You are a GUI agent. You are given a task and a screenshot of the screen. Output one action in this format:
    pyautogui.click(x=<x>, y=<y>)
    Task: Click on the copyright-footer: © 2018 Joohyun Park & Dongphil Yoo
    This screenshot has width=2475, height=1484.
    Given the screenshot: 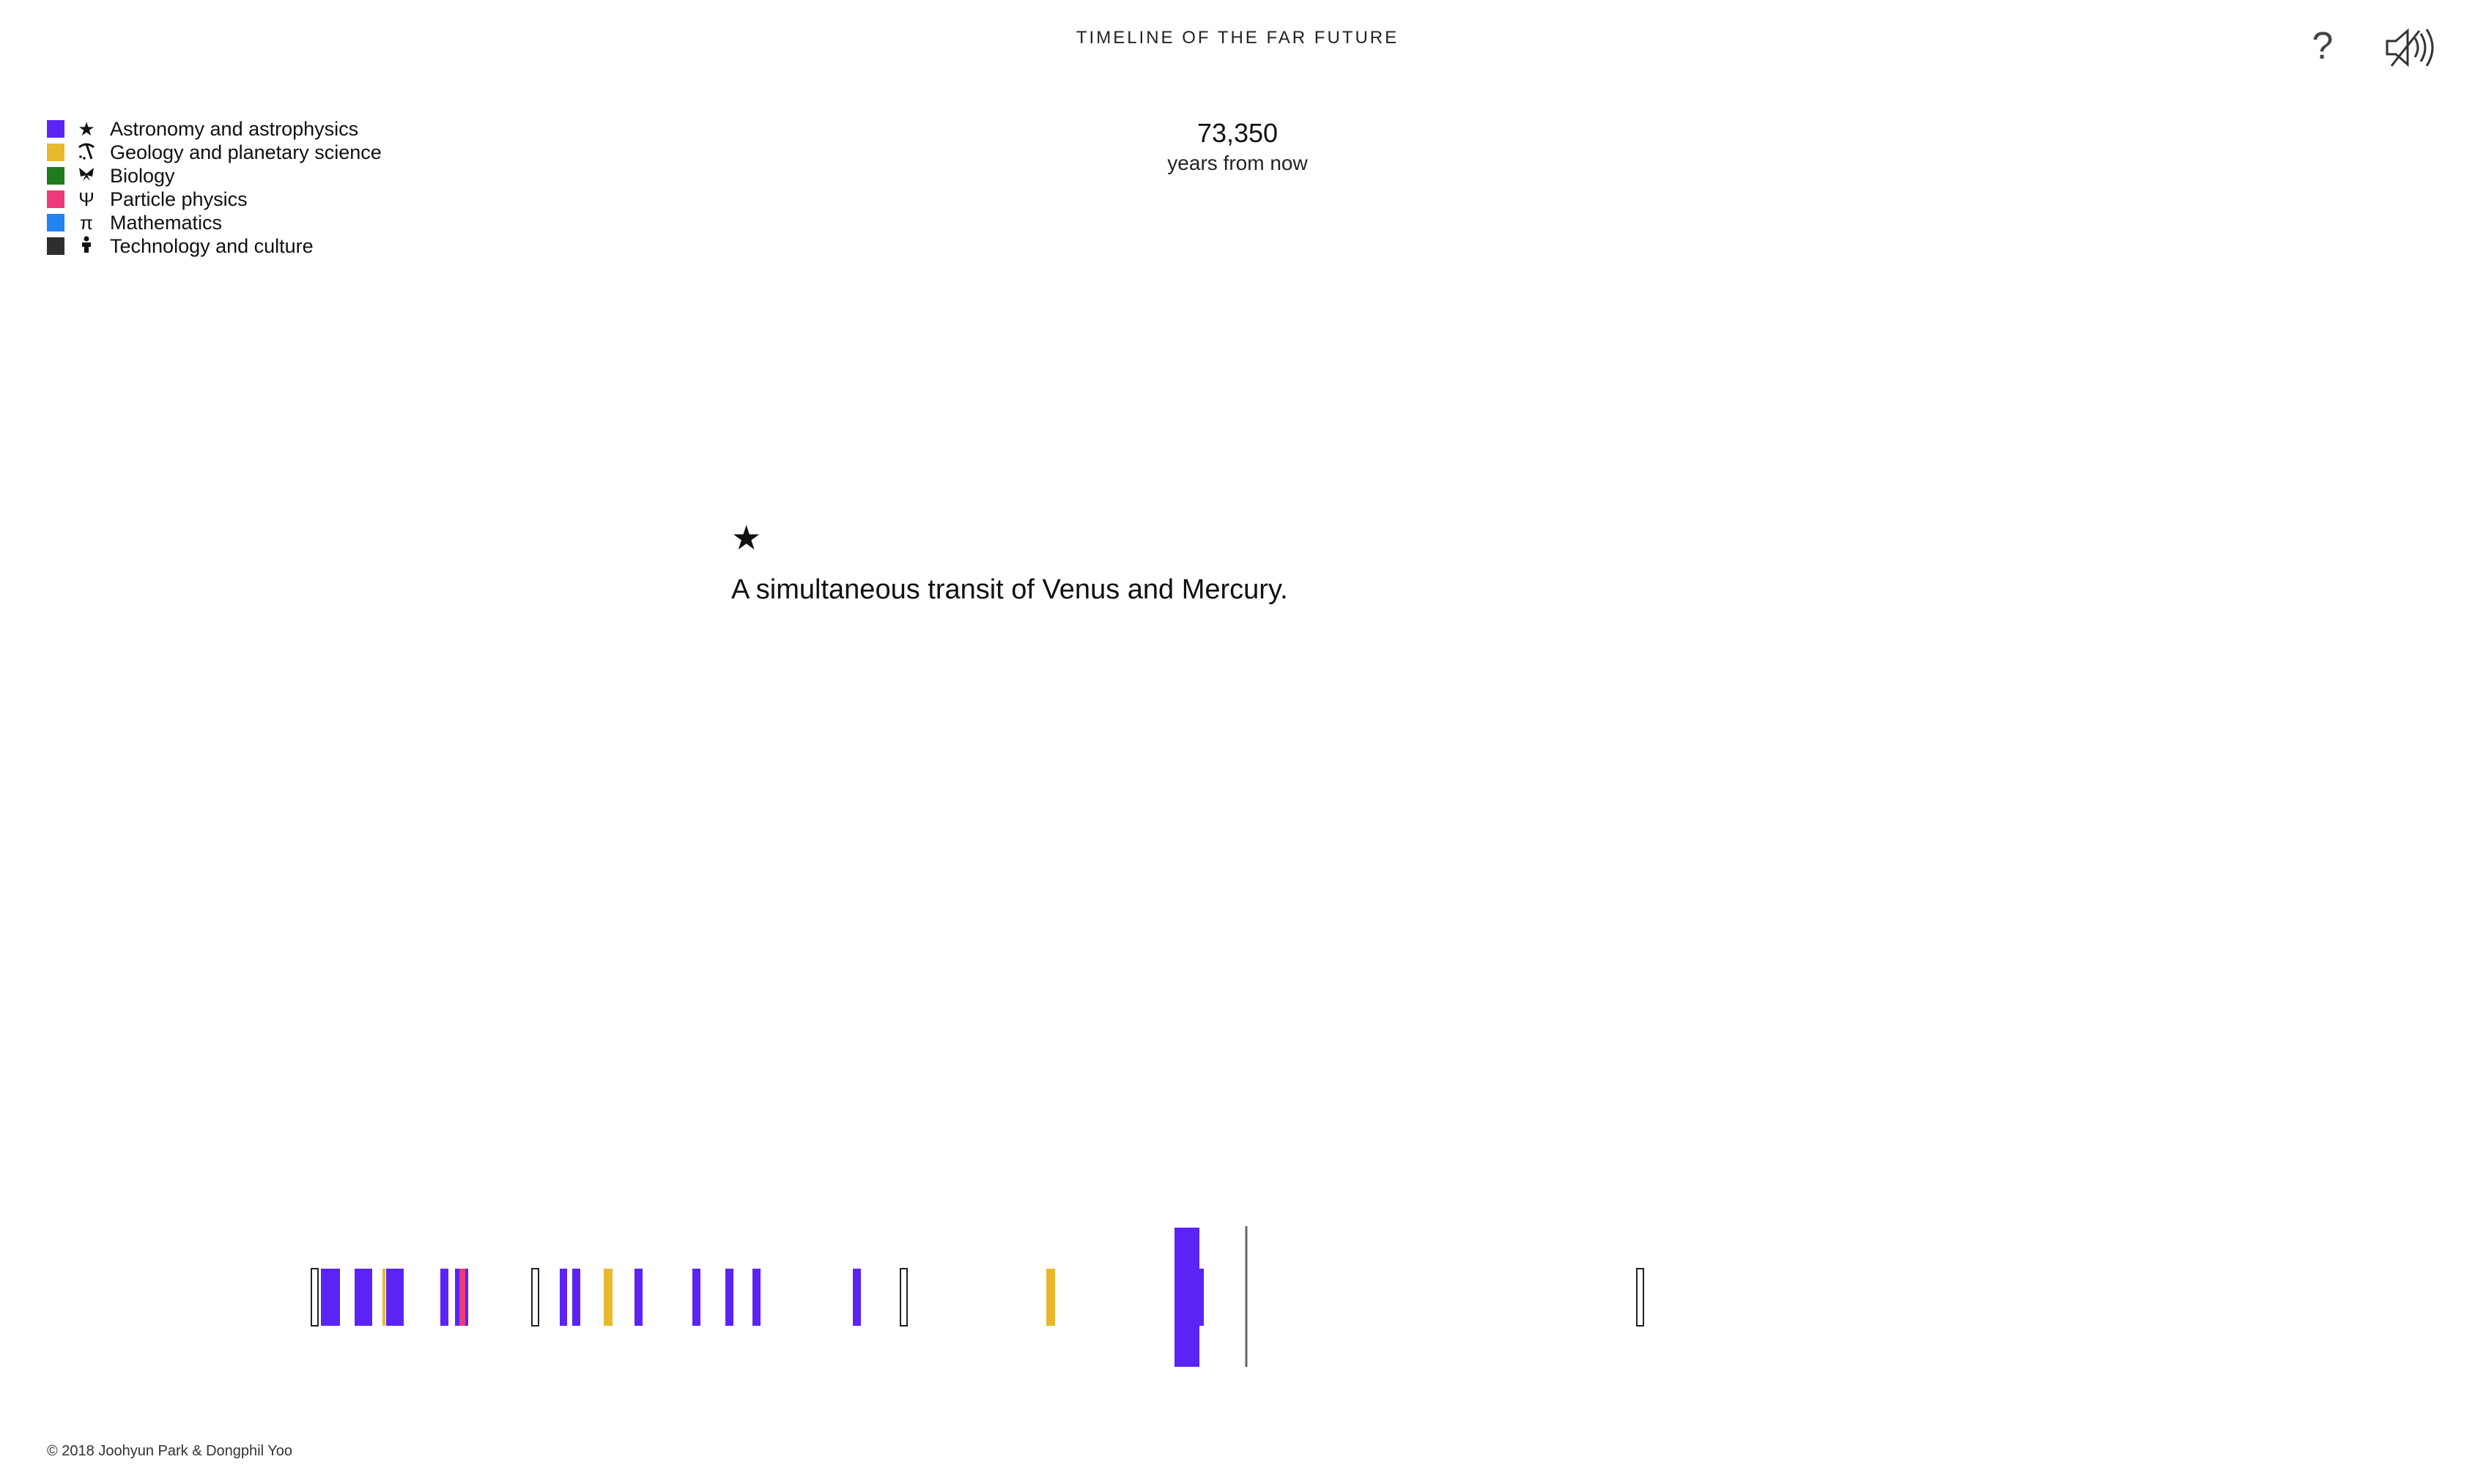 What is the action you would take?
    pyautogui.click(x=169, y=1451)
    